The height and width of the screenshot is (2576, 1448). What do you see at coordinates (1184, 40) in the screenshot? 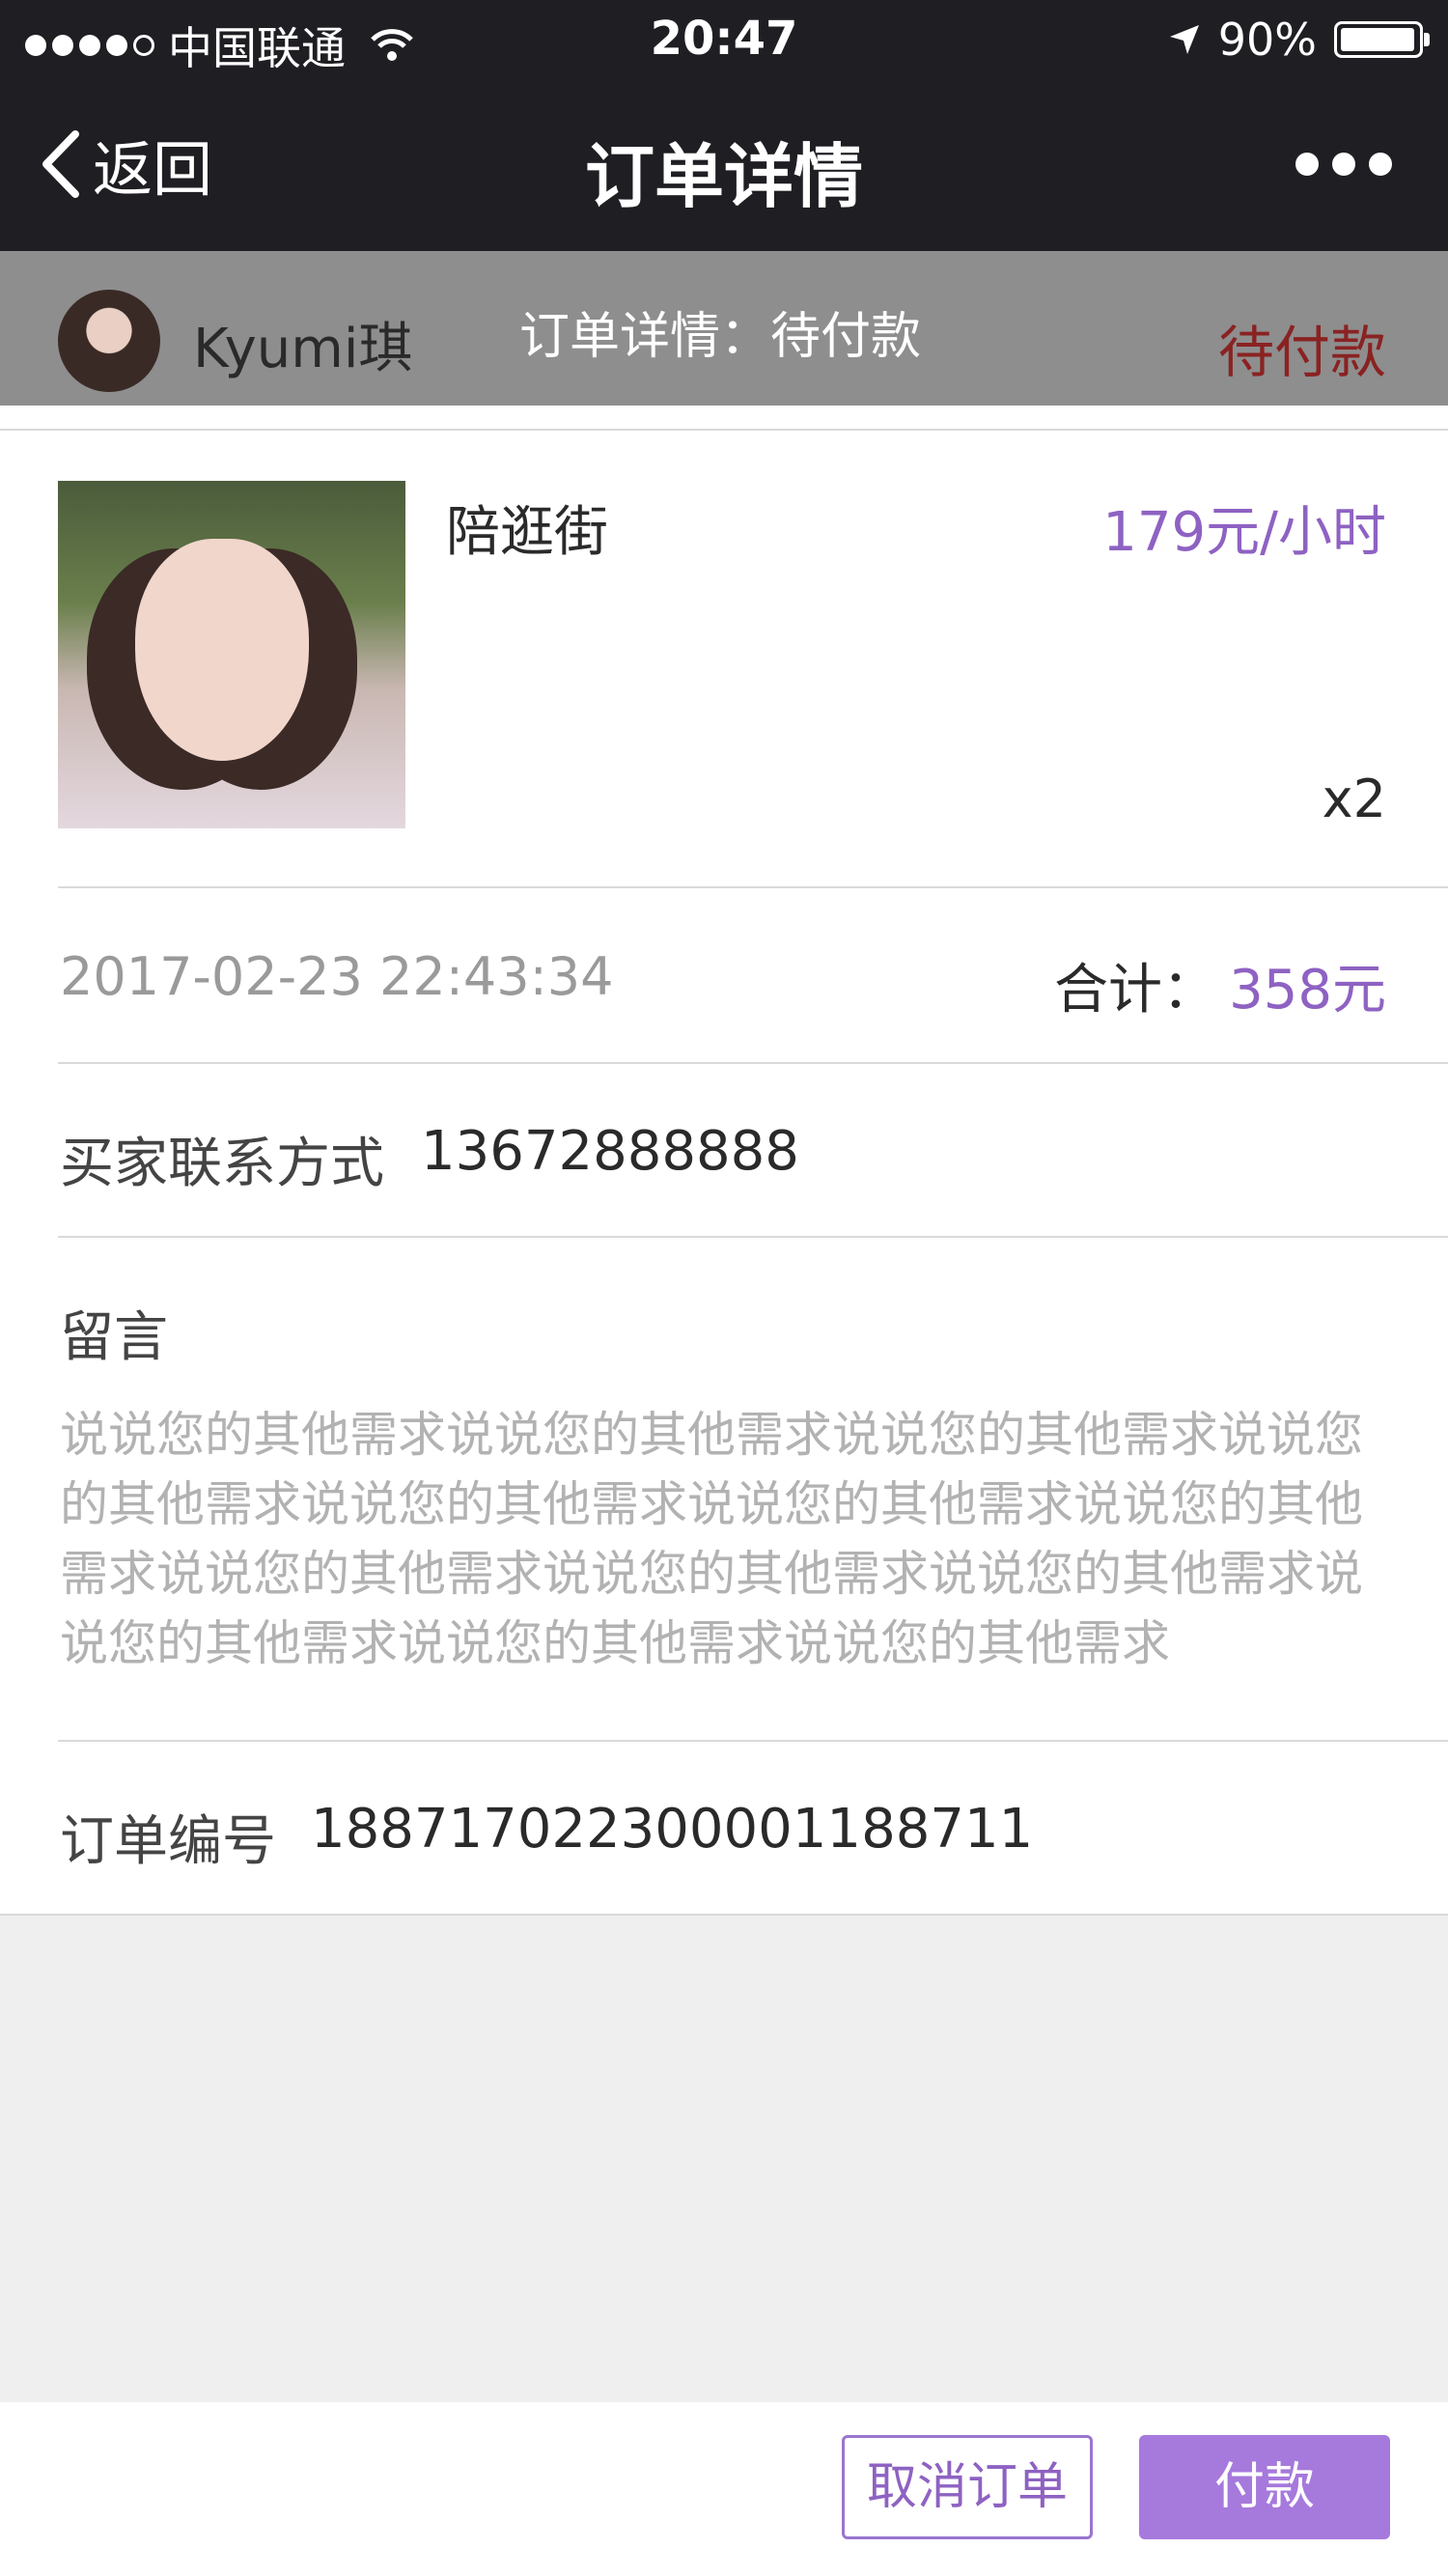
I see `location-arrow-icon` at bounding box center [1184, 40].